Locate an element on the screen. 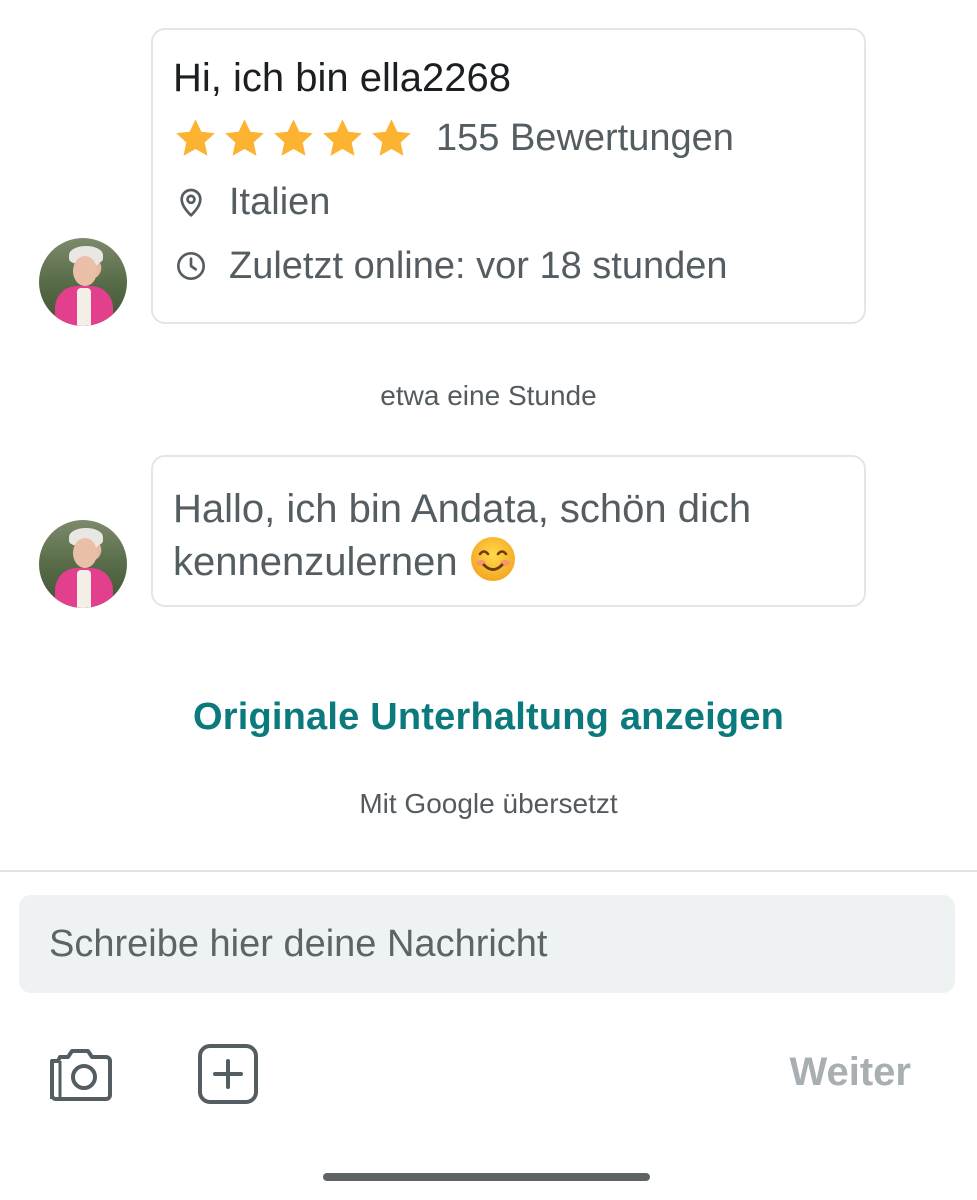 This screenshot has height=1200, width=977. last-online-row: Zuletzt online: vor 18 stunden is located at coordinates (508, 266).